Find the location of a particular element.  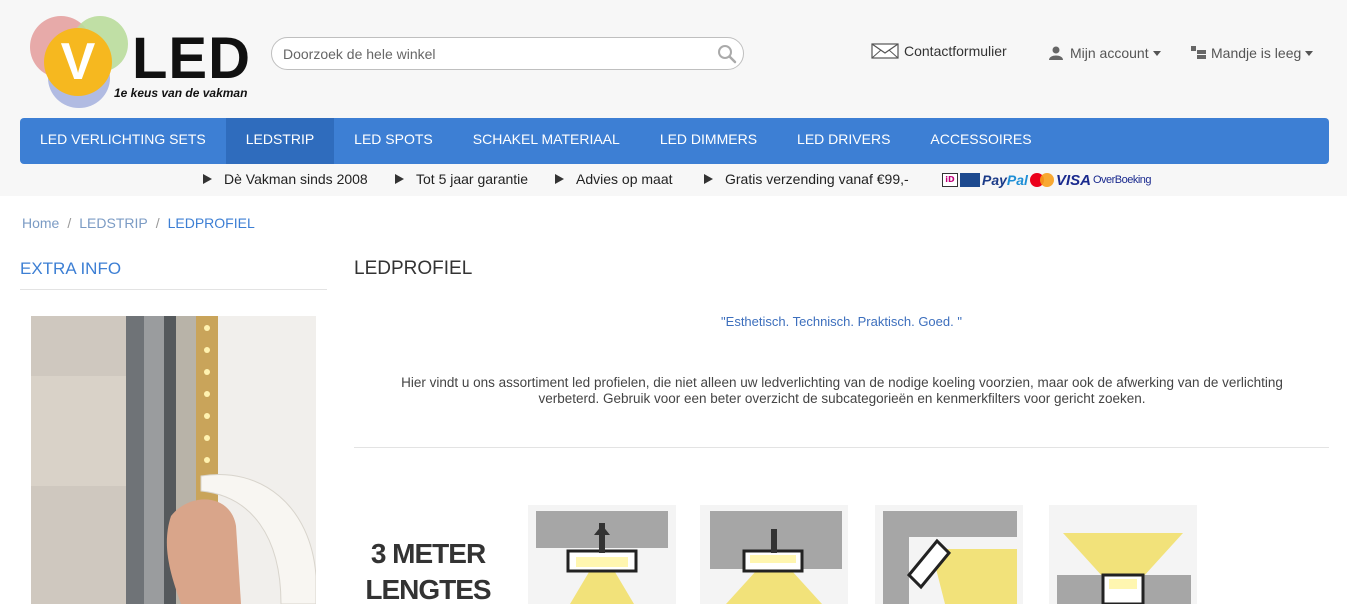

overboeking-logo: OverBoeking is located at coordinates (1122, 180).